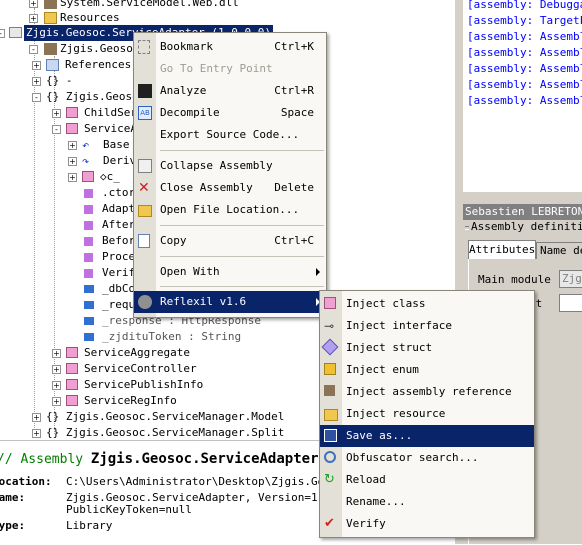 Image resolution: width=582 pixels, height=545 pixels. What do you see at coordinates (294, 187) in the screenshot?
I see `menu-item-shortcut: Delete` at bounding box center [294, 187].